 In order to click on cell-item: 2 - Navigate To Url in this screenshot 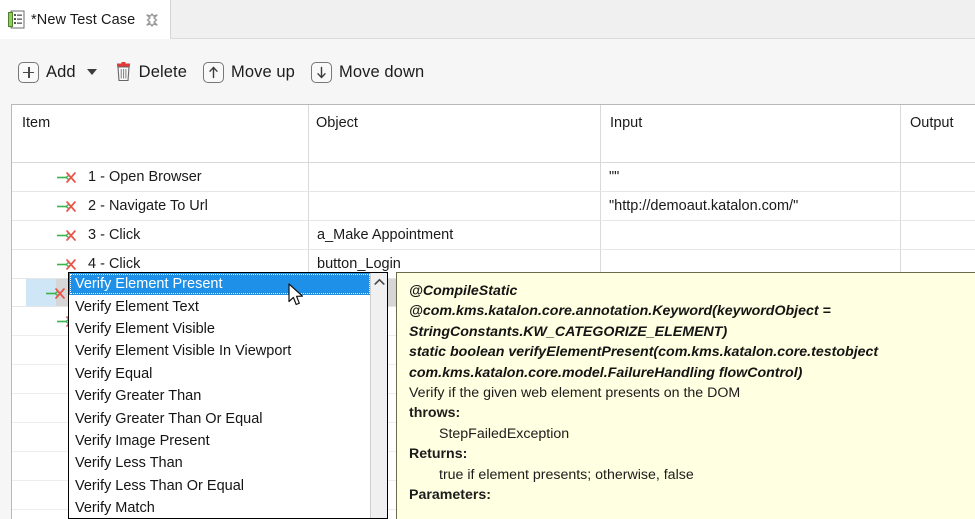, I will do `click(148, 206)`.